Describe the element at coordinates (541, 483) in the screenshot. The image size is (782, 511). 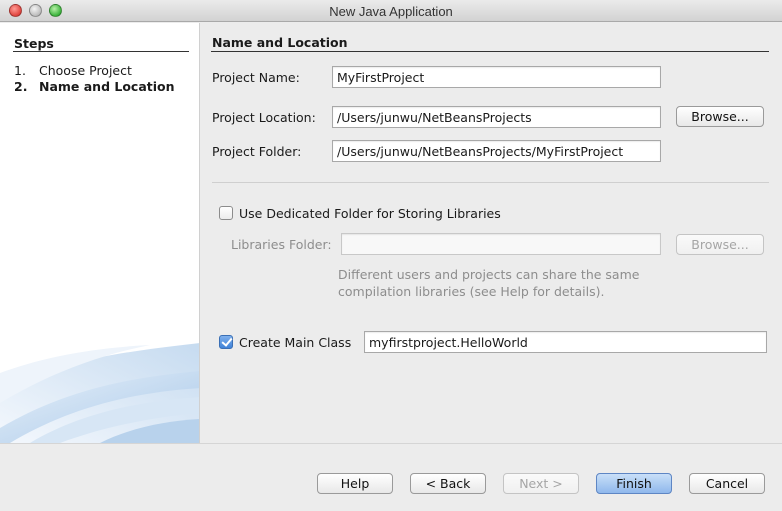
I see `next-button: Next >` at that location.